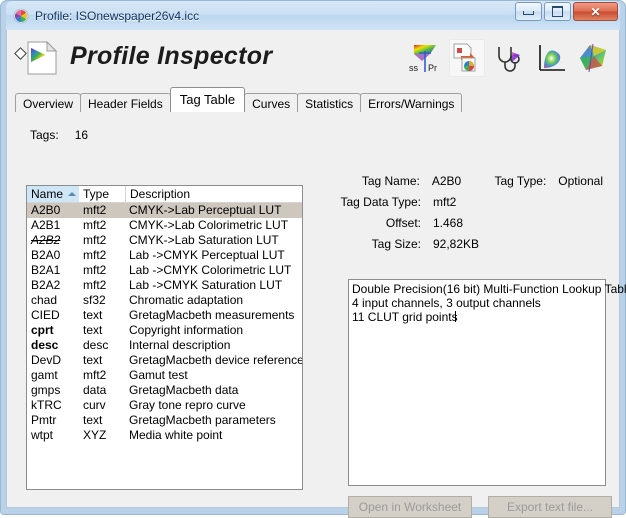 This screenshot has width=626, height=518. What do you see at coordinates (202, 420) in the screenshot?
I see `tag-row-description: GretagMacbeth parameters` at bounding box center [202, 420].